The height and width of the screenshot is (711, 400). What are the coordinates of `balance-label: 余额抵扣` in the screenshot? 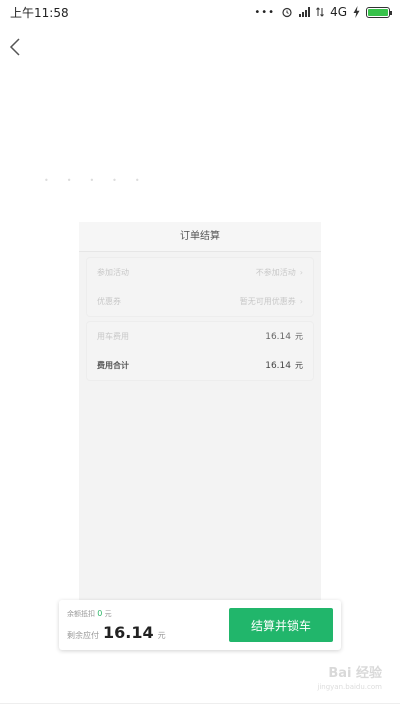 It's located at (81, 613).